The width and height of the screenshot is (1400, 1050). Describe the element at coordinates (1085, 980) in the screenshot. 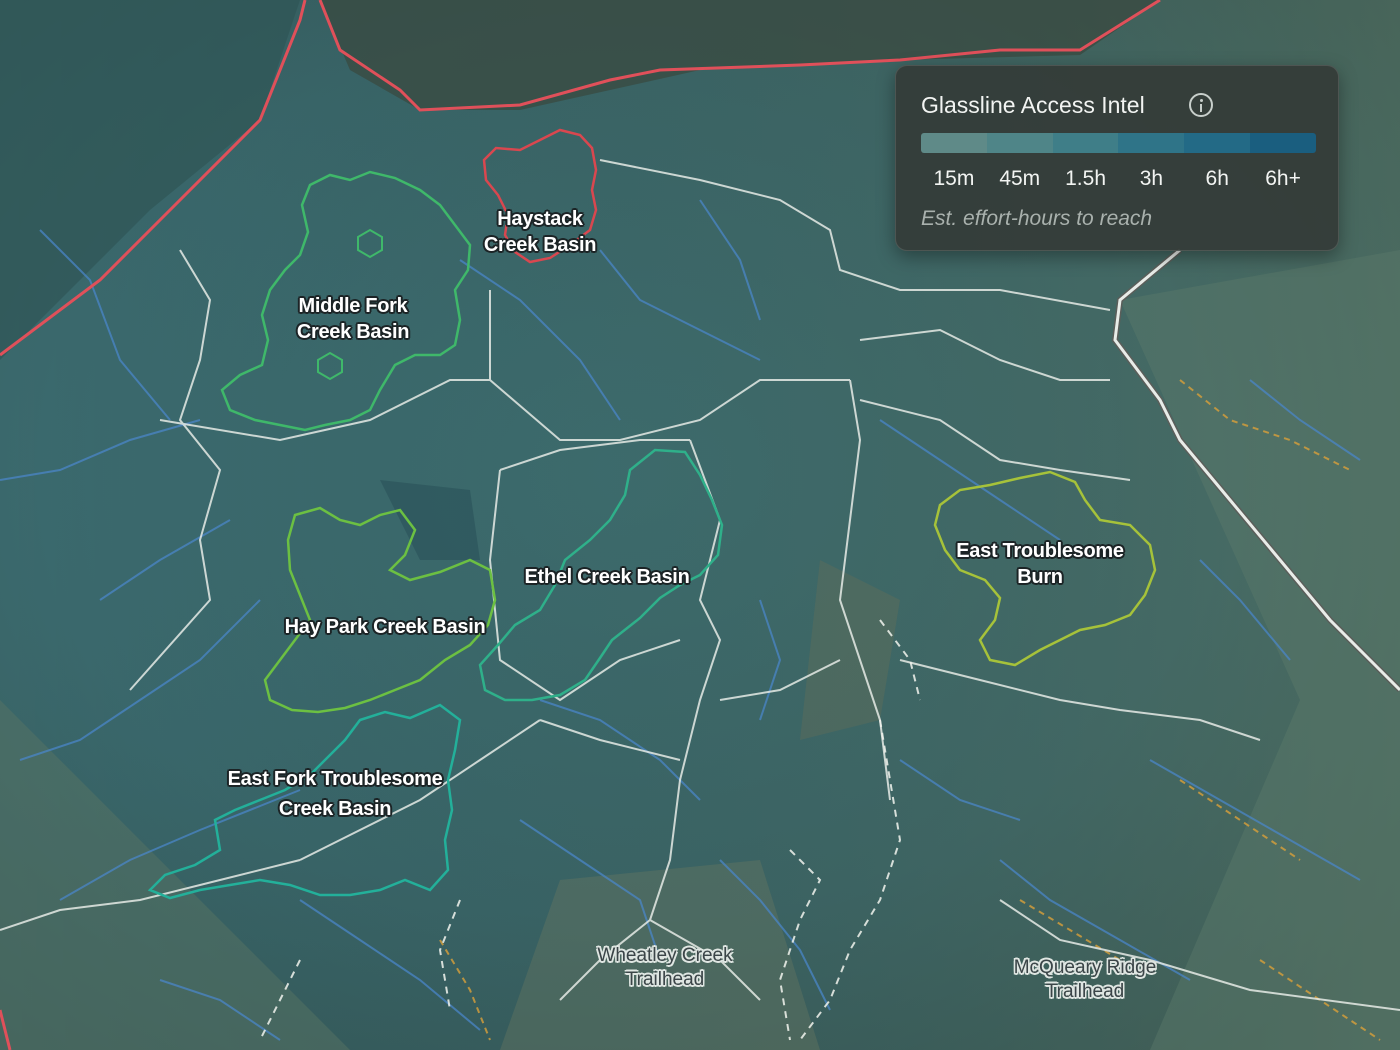

I see `mcqueary-ridge-trailhead-label: McQueary Ridge Trailhead` at that location.